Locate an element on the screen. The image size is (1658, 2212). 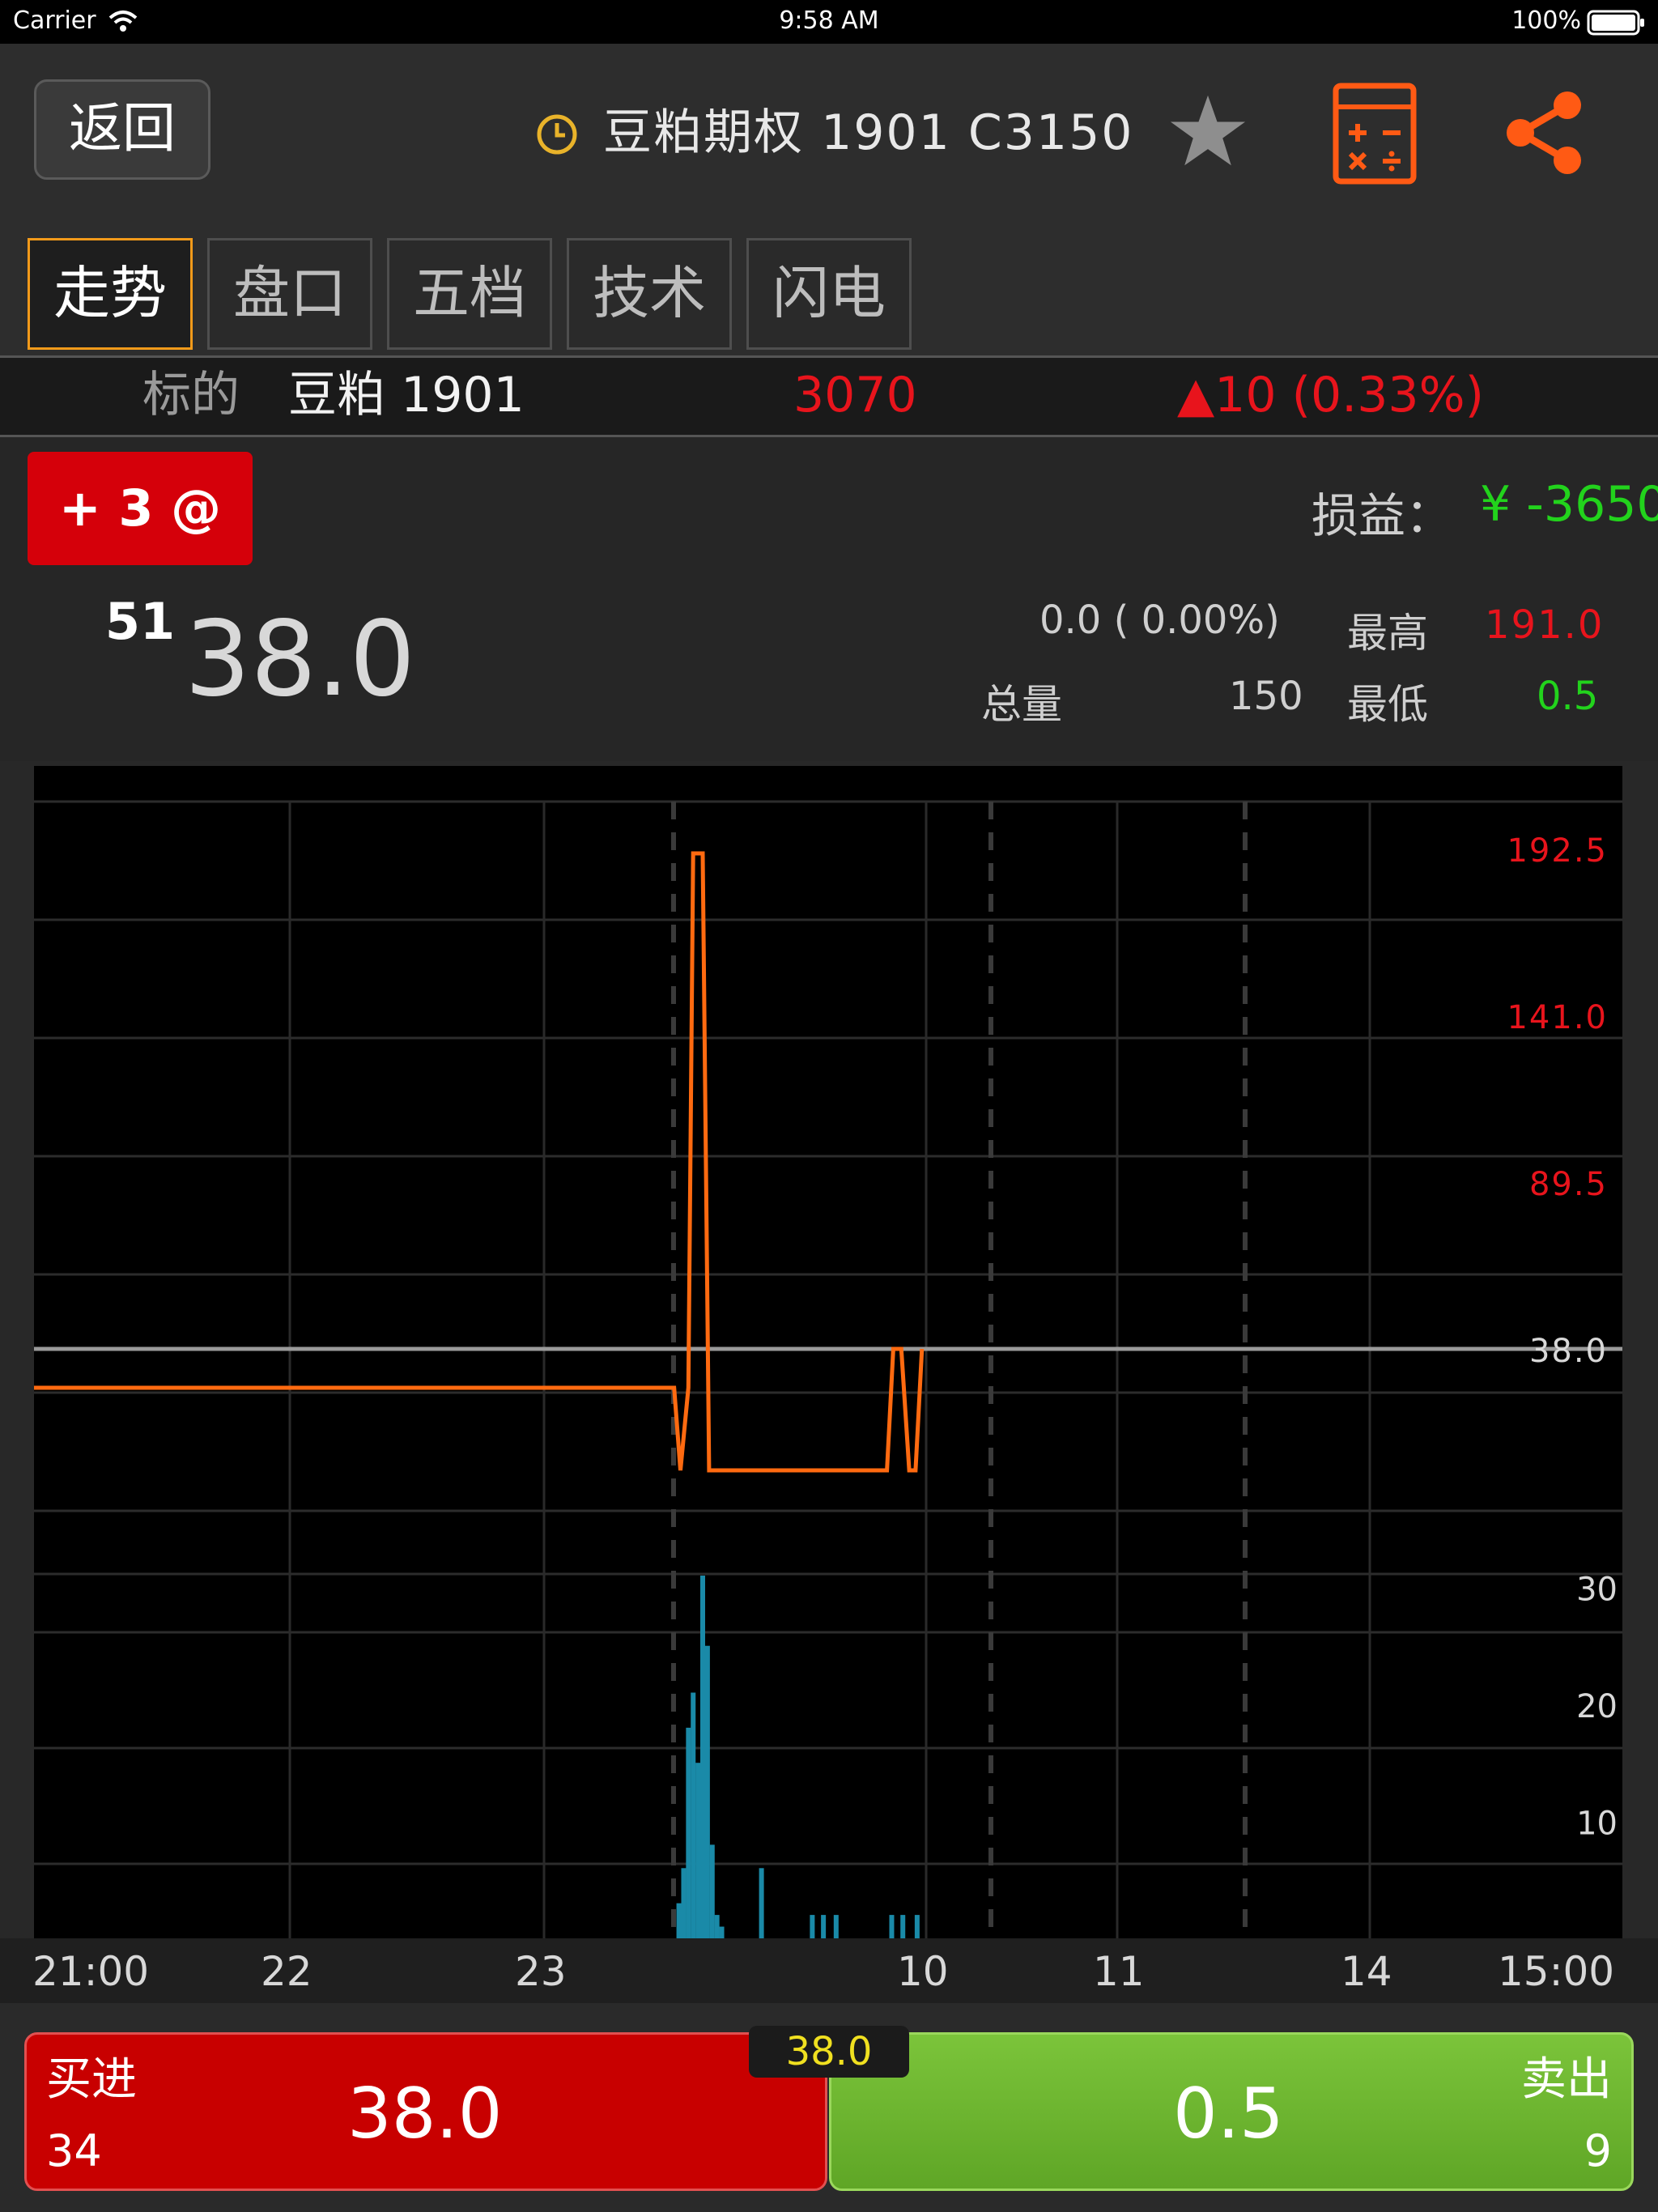
tab-technical: 技术 is located at coordinates (649, 294).